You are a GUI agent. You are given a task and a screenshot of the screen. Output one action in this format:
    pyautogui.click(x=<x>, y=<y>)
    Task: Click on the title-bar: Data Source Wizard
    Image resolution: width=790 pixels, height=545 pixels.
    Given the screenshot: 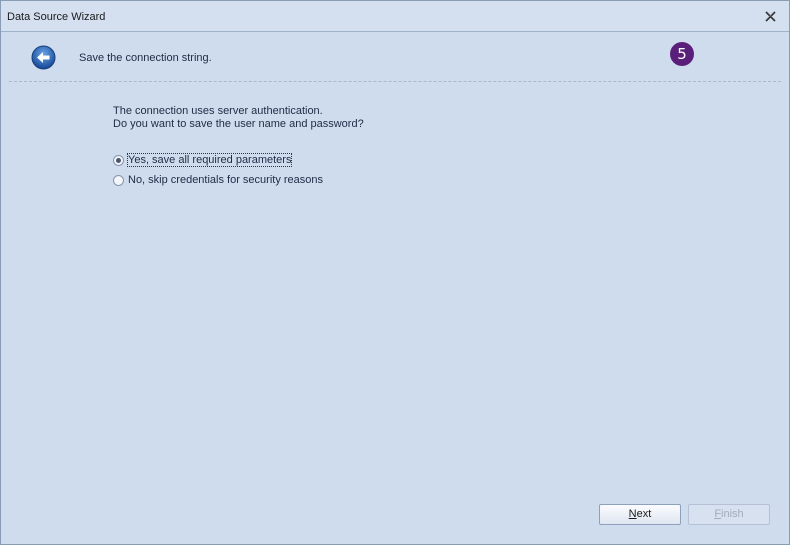 What is the action you would take?
    pyautogui.click(x=395, y=16)
    